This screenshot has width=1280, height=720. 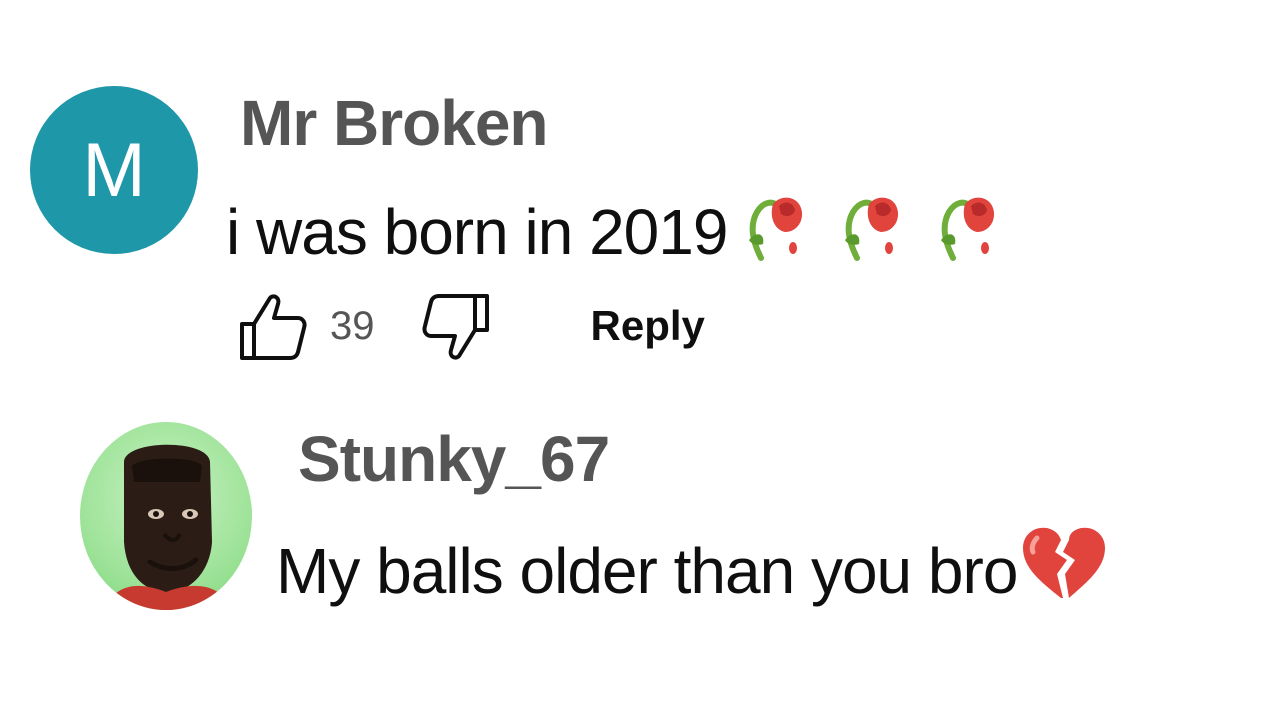 I want to click on comment-text-row: My balls older than you bro, so click(x=691, y=570).